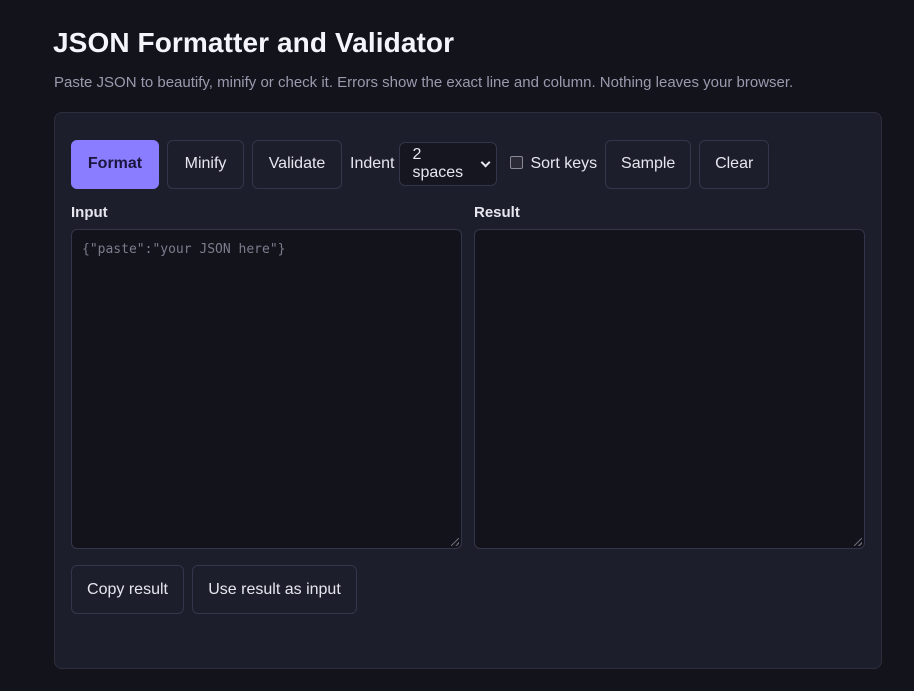 This screenshot has height=691, width=914. I want to click on indent-select: 2 spaces, so click(448, 164).